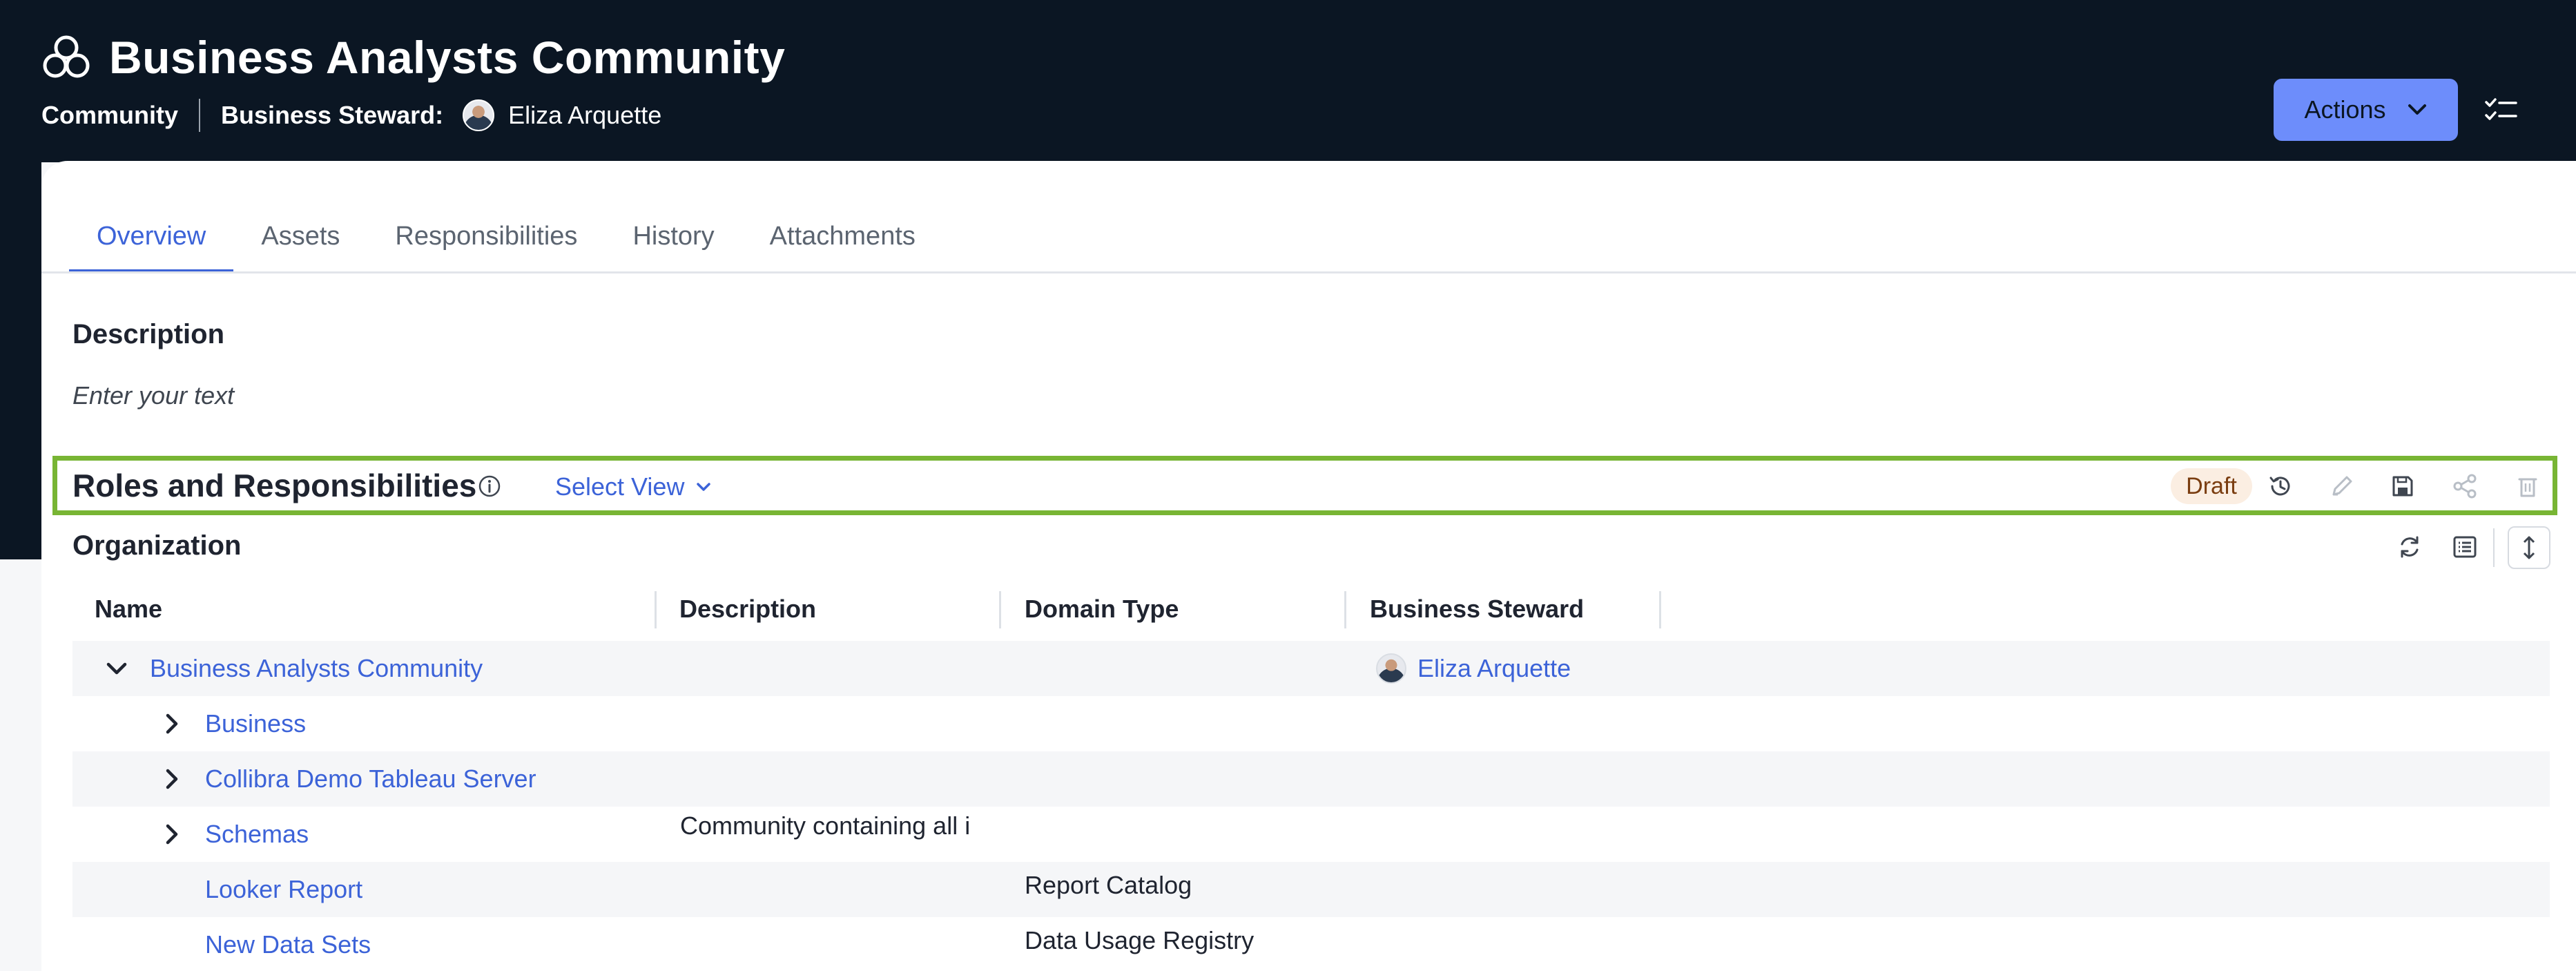 The height and width of the screenshot is (971, 2576). What do you see at coordinates (275, 485) in the screenshot?
I see `roles-title: Roles and Responsibilities` at bounding box center [275, 485].